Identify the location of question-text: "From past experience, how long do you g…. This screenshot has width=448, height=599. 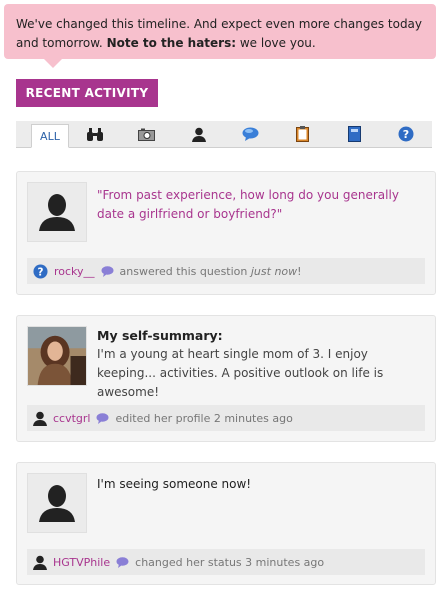
(261, 205).